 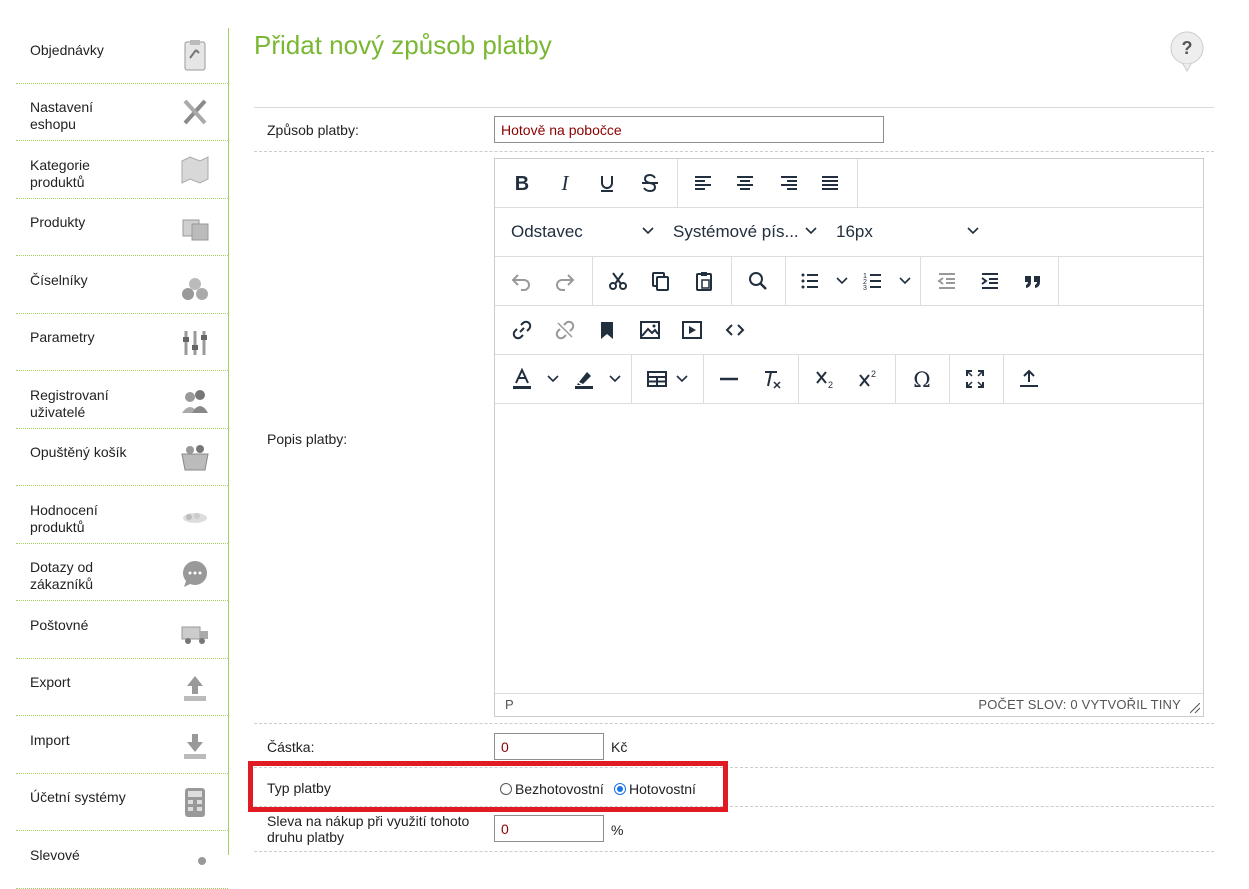 I want to click on toolbar-row: B I, so click(x=849, y=183).